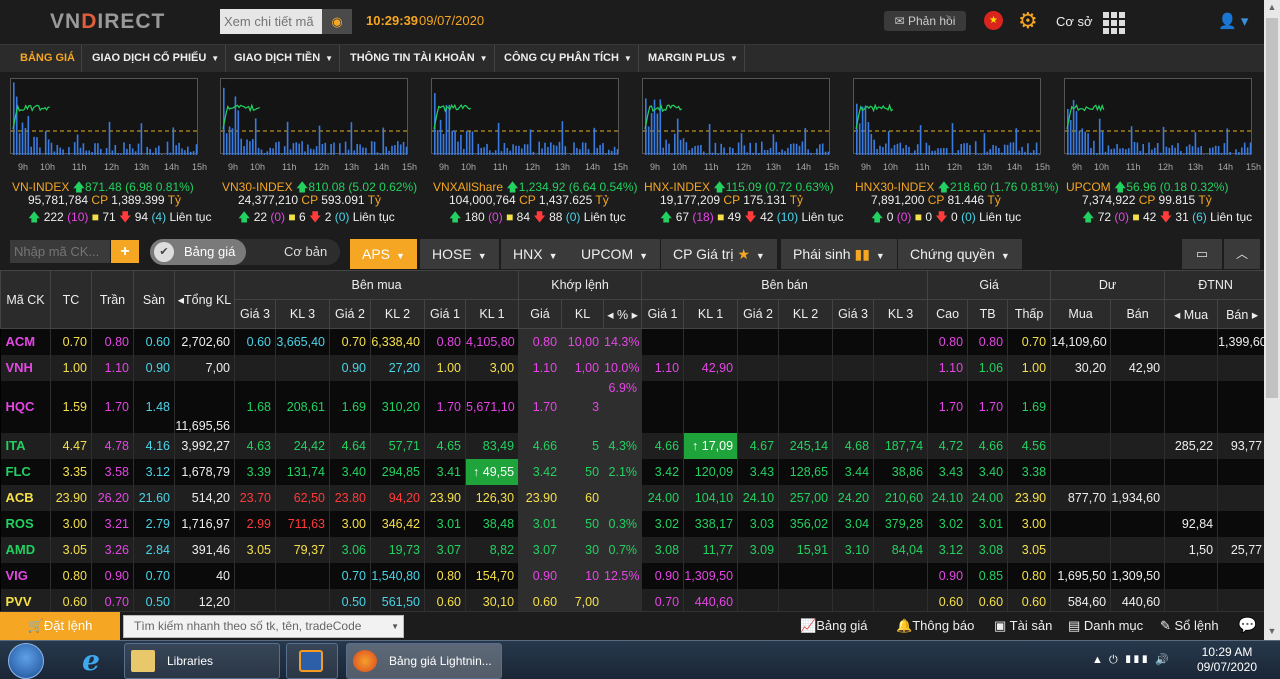 This screenshot has width=1280, height=679. Describe the element at coordinates (305, 252) in the screenshot. I see `toggle-co-ban: Cơ bản` at that location.